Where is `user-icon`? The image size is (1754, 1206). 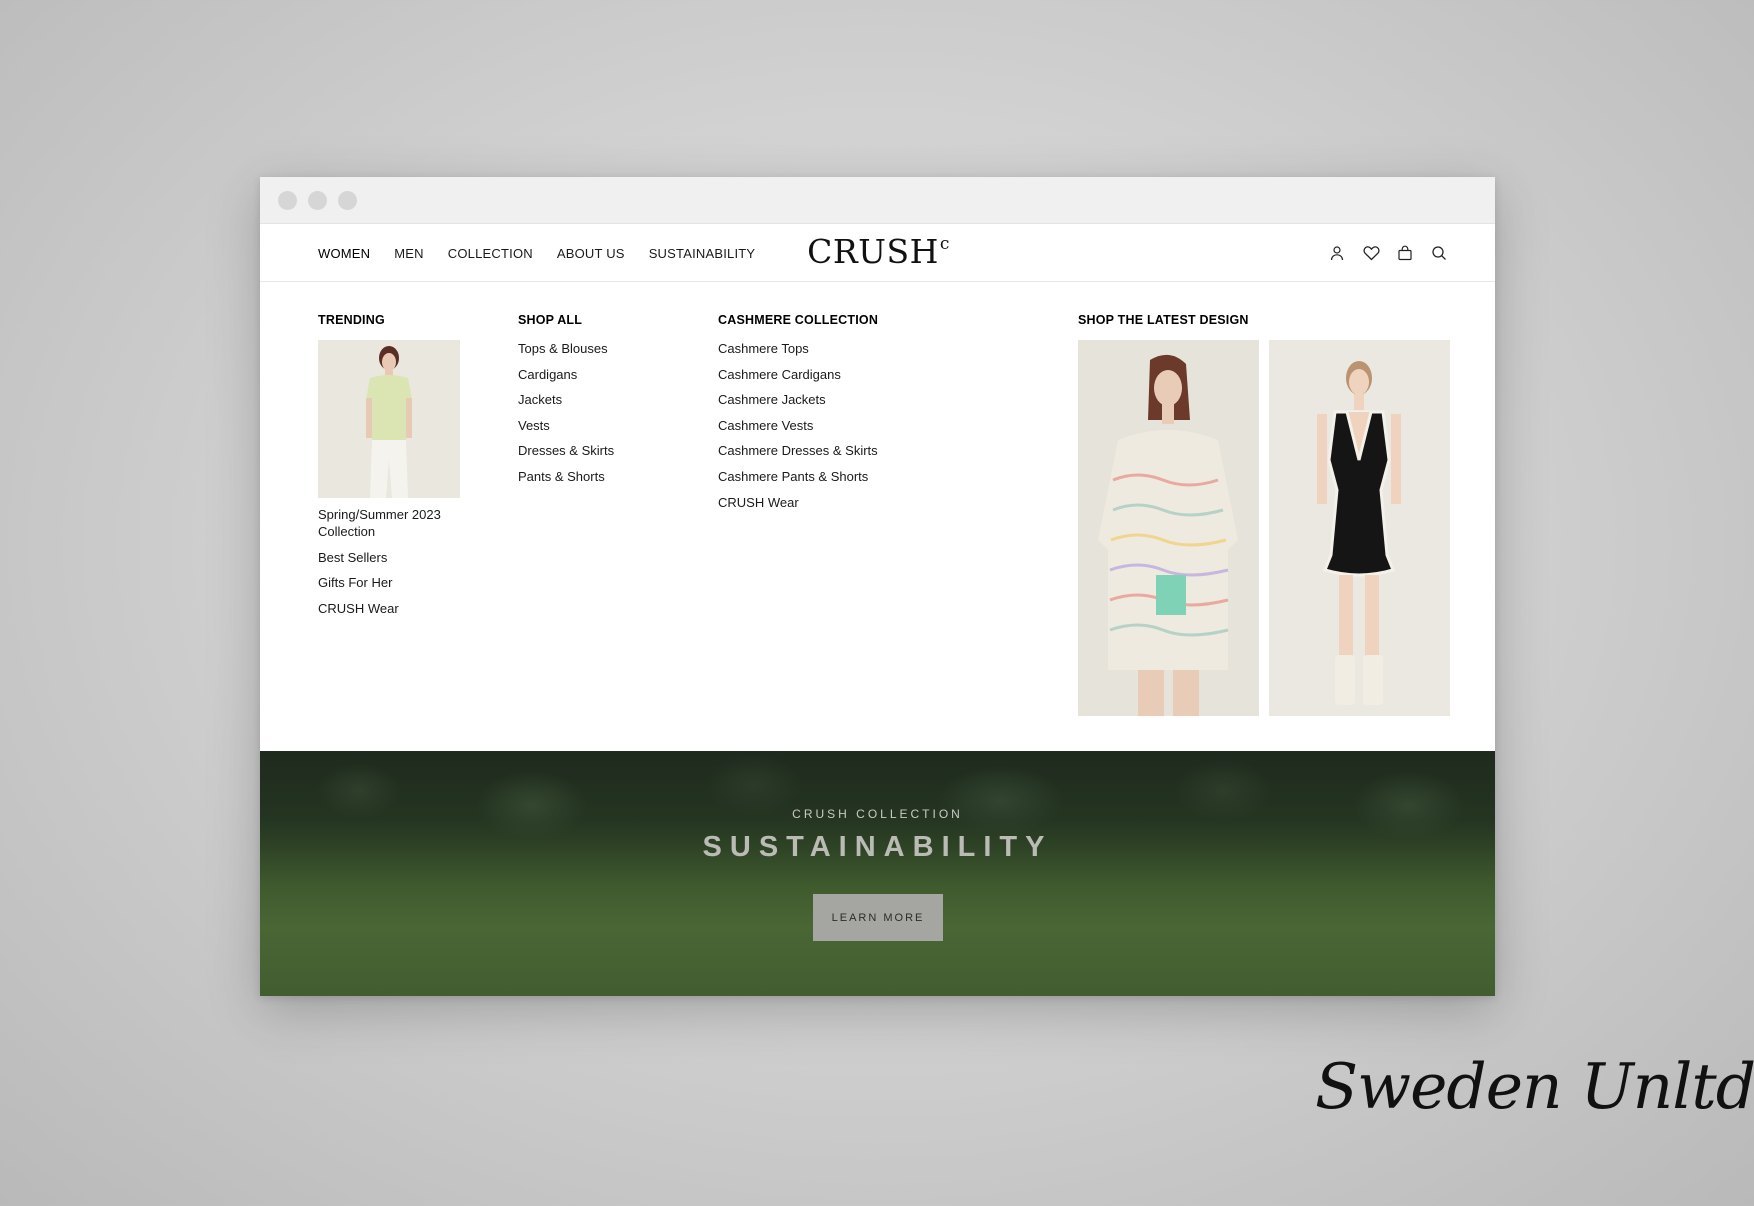
user-icon is located at coordinates (1337, 253).